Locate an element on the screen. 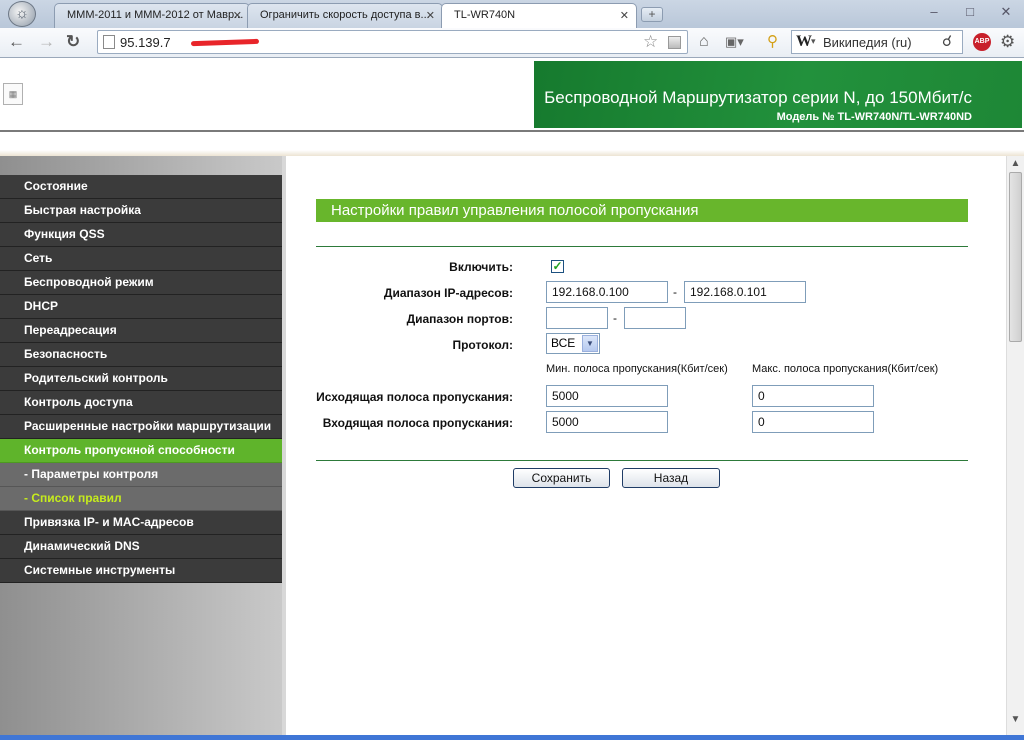  bookmark-star-icon: ☆ is located at coordinates (650, 42).